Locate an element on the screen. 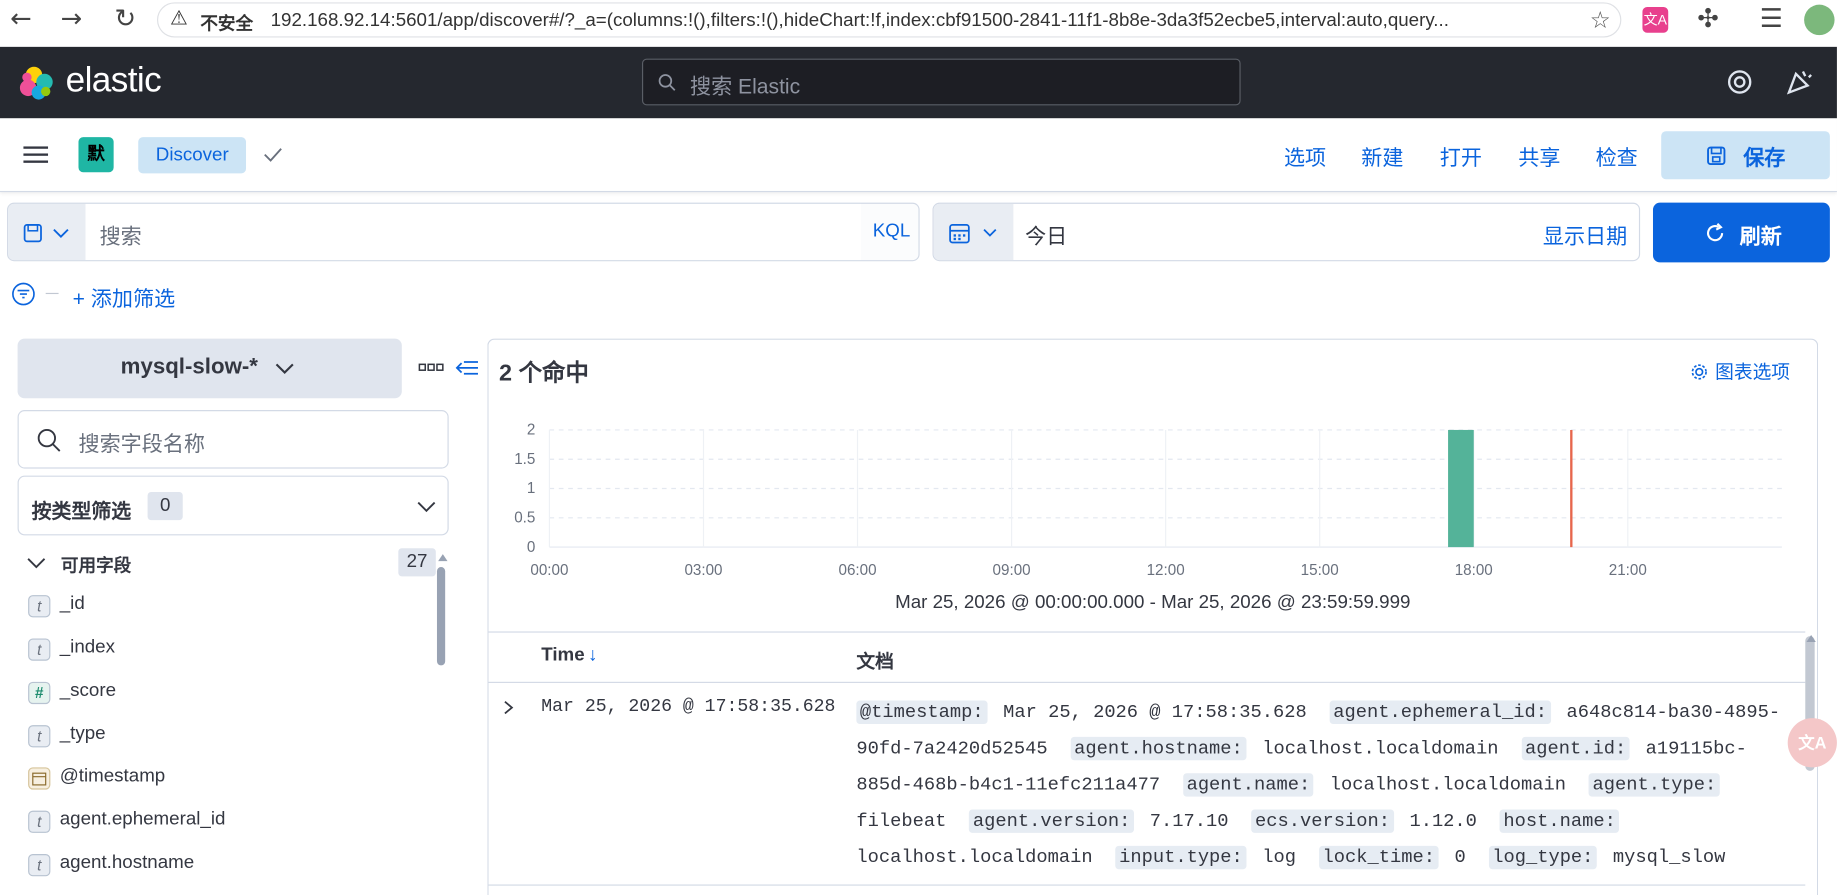  query-input is located at coordinates (473, 232).